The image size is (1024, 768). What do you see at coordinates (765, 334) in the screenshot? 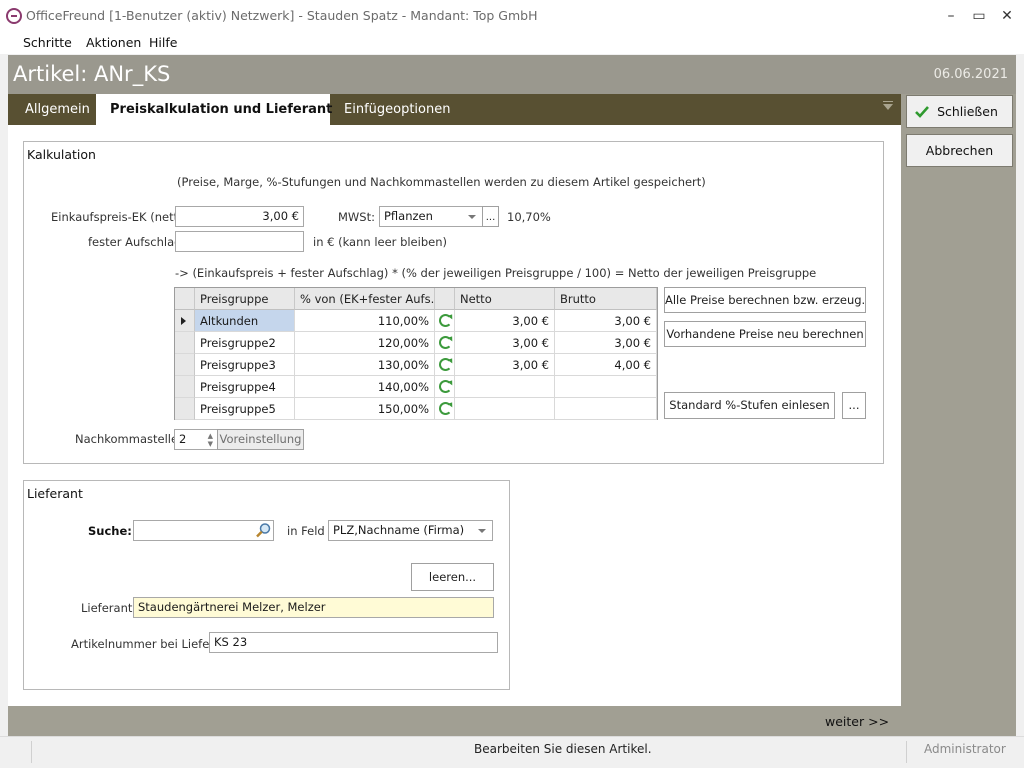
I see `recalc-prices-button: Vorhandene Preise neu berechnen` at bounding box center [765, 334].